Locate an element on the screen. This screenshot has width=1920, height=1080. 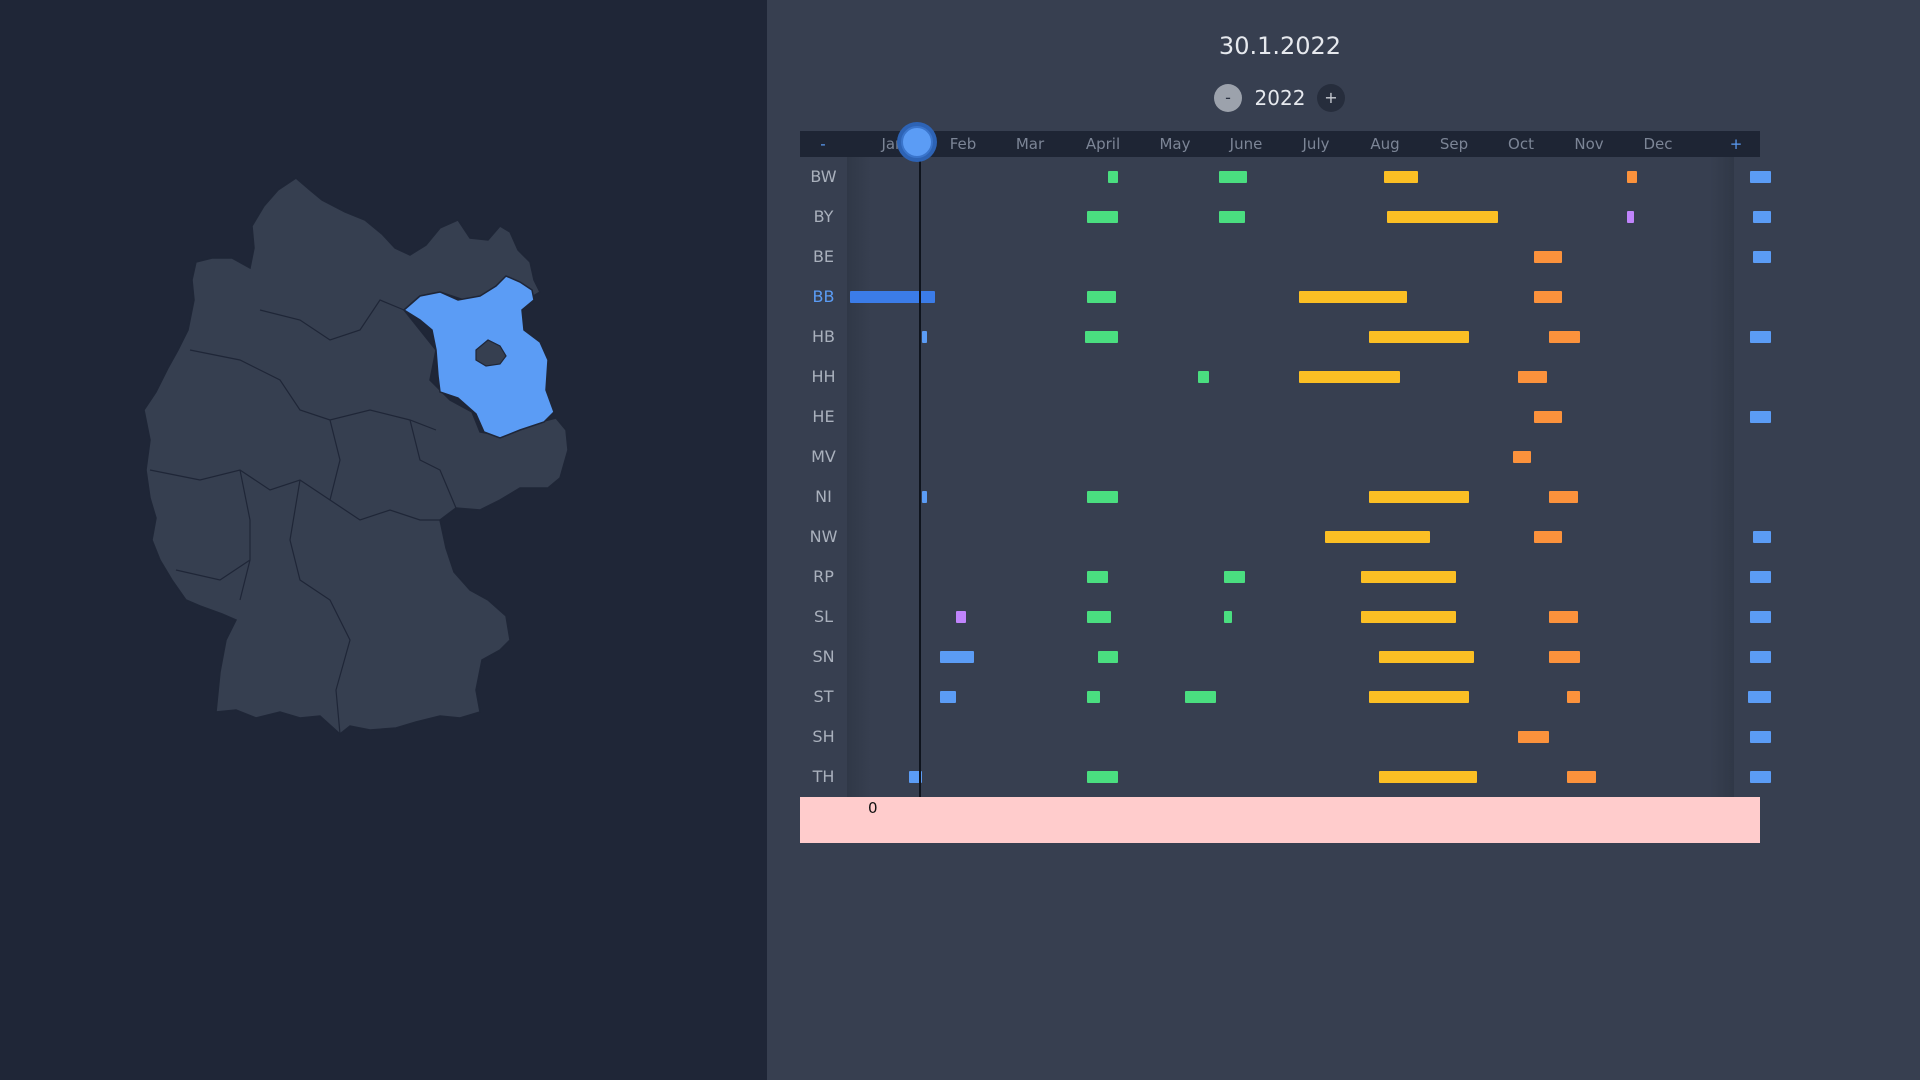
state-label: TH is located at coordinates (823, 777).